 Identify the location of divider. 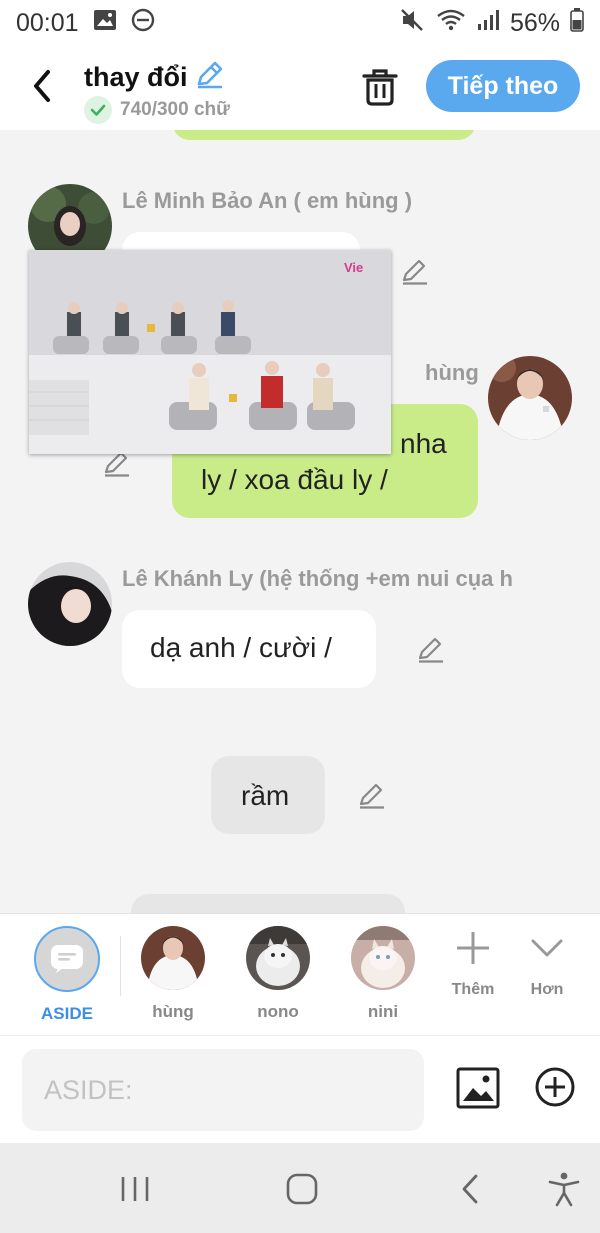
(120, 966).